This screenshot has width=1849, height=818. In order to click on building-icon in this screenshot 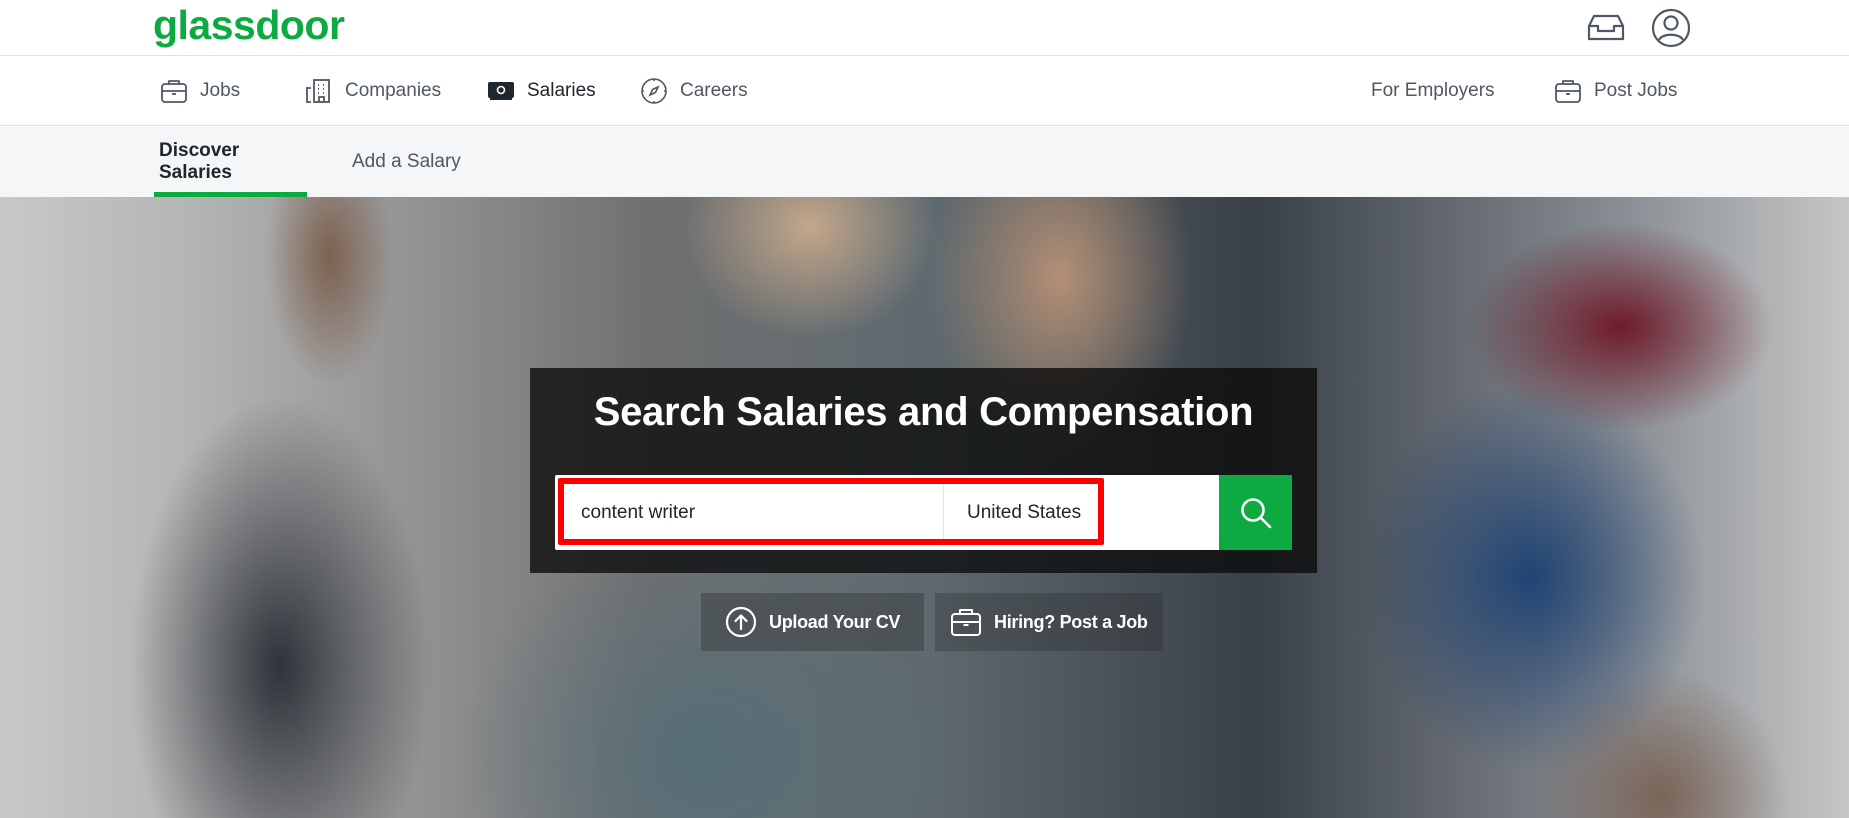, I will do `click(319, 91)`.